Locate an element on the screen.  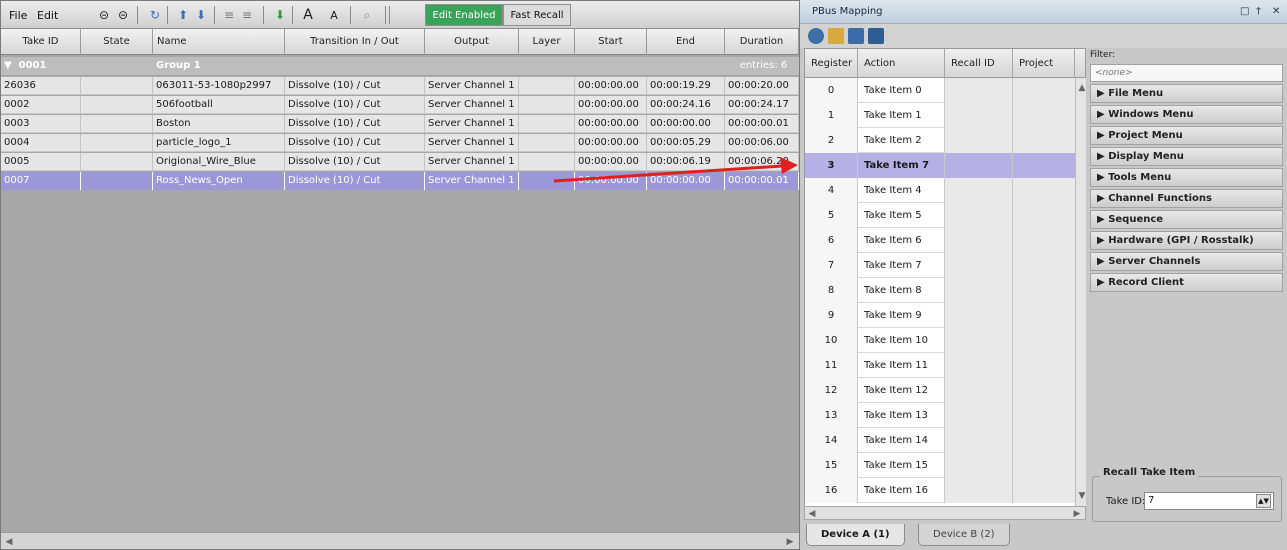
filter-input is located at coordinates (1186, 73).